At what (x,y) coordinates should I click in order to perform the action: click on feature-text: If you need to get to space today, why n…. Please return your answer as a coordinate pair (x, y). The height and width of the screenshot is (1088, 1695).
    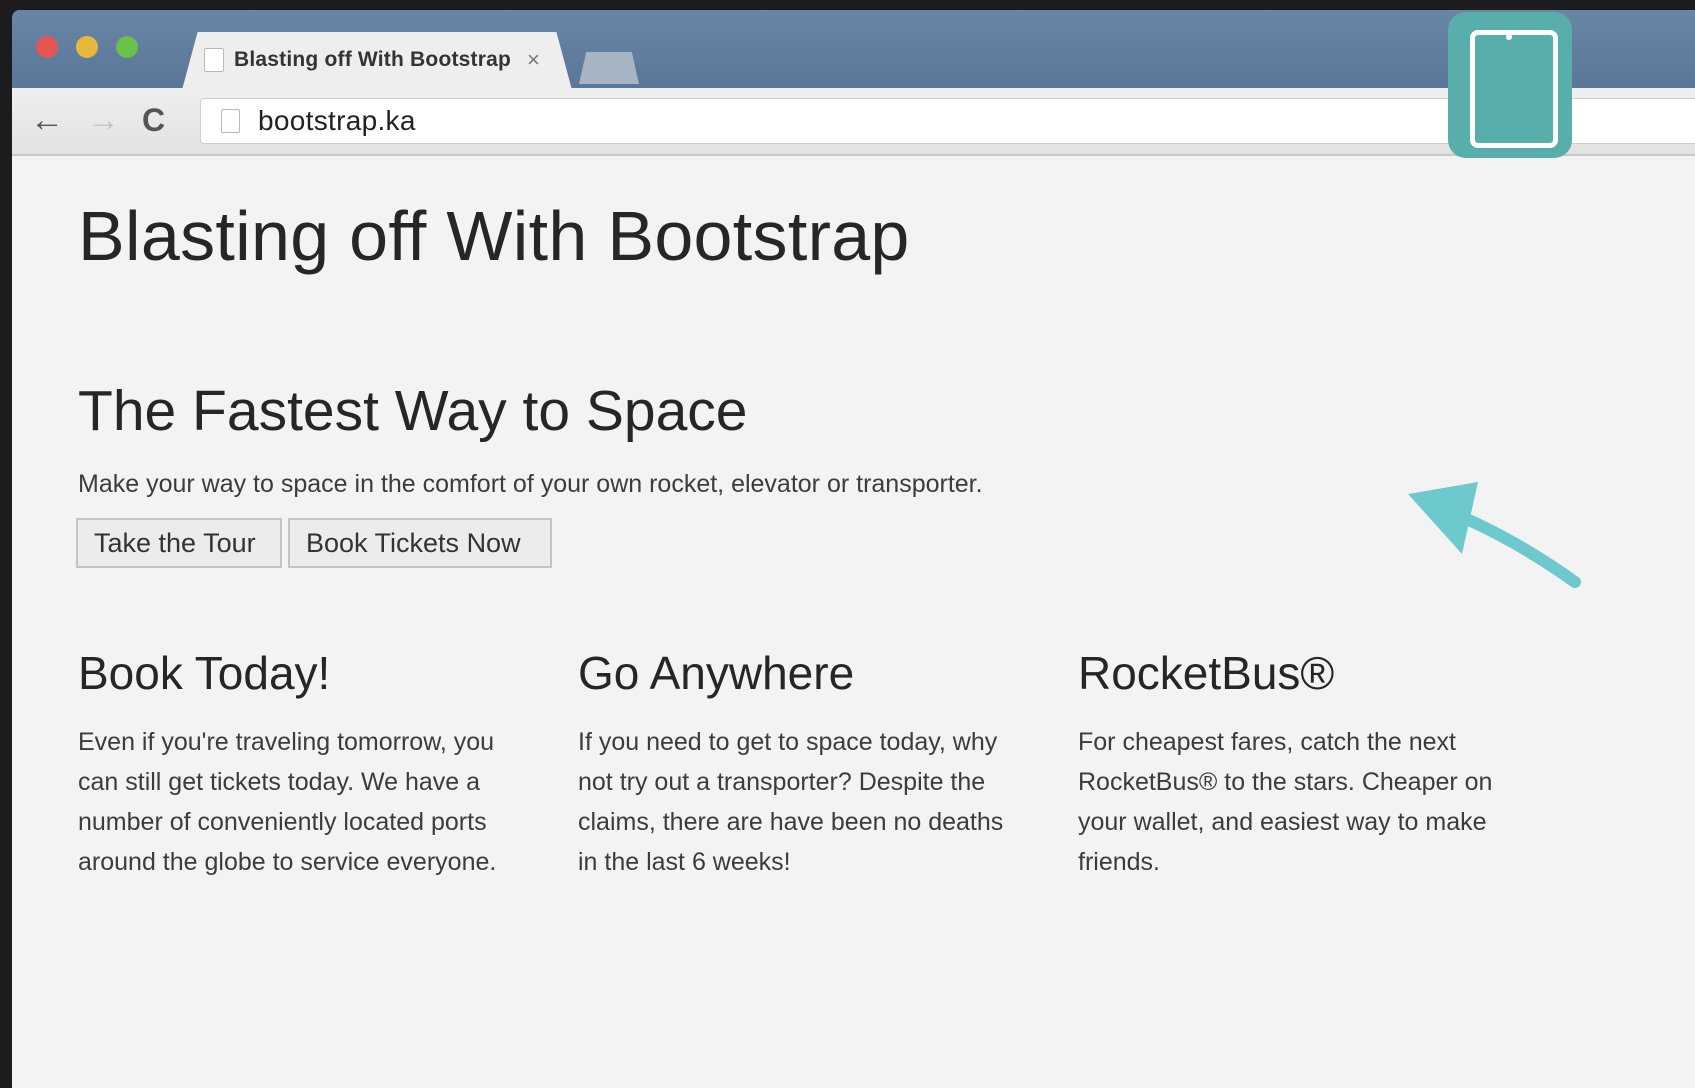
    Looking at the image, I should click on (791, 802).